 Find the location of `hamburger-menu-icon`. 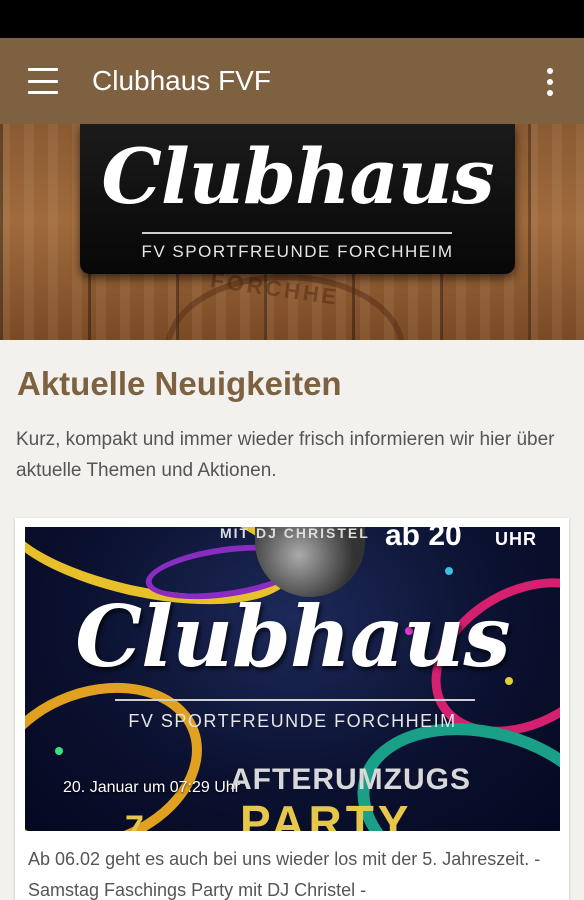

hamburger-menu-icon is located at coordinates (43, 81).